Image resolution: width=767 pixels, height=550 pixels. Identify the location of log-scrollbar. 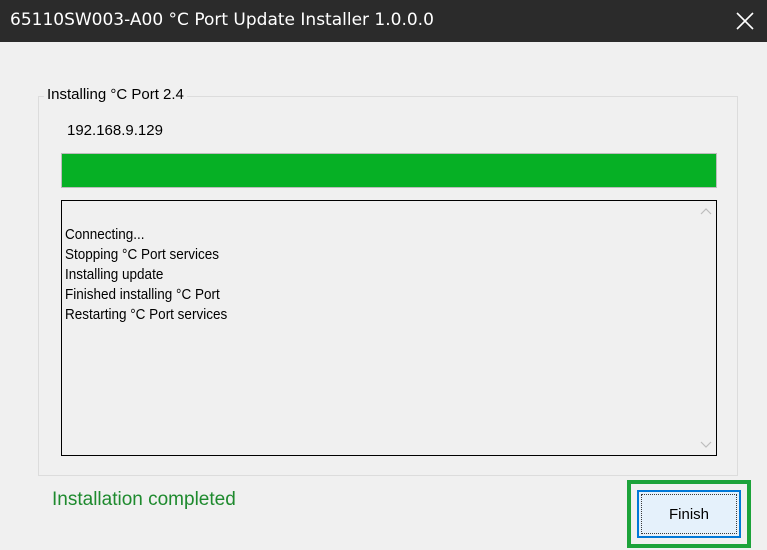
(705, 328).